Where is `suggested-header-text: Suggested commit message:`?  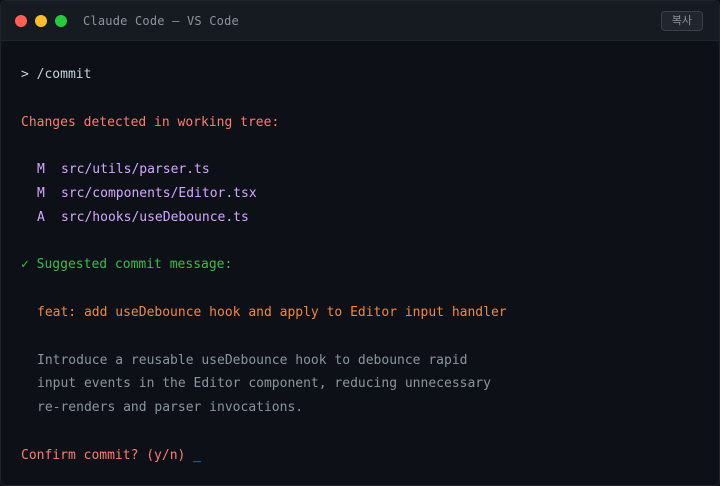
suggested-header-text: Suggested commit message: is located at coordinates (134, 265).